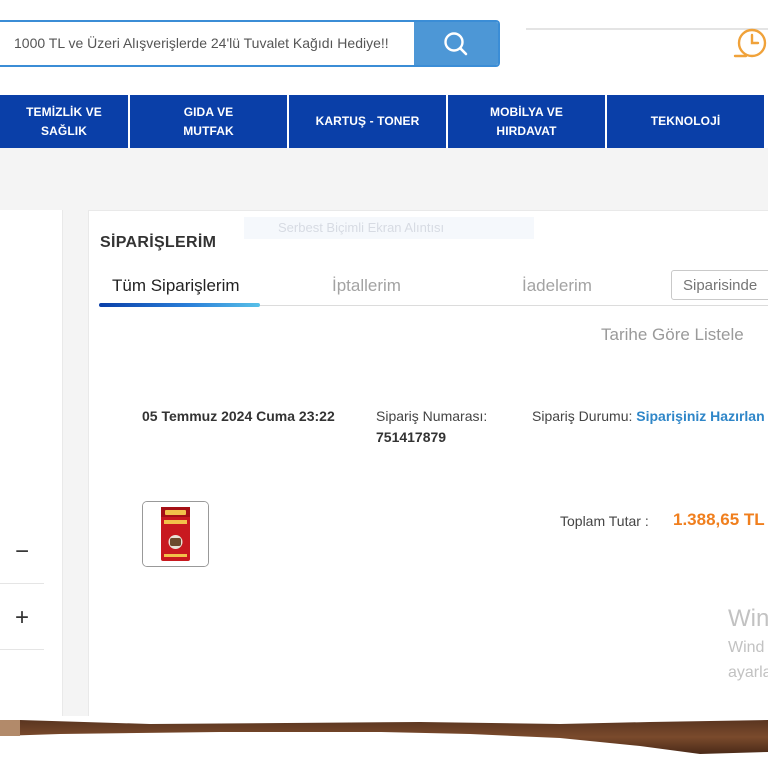 The width and height of the screenshot is (768, 768). What do you see at coordinates (208, 43) in the screenshot?
I see `search-input` at bounding box center [208, 43].